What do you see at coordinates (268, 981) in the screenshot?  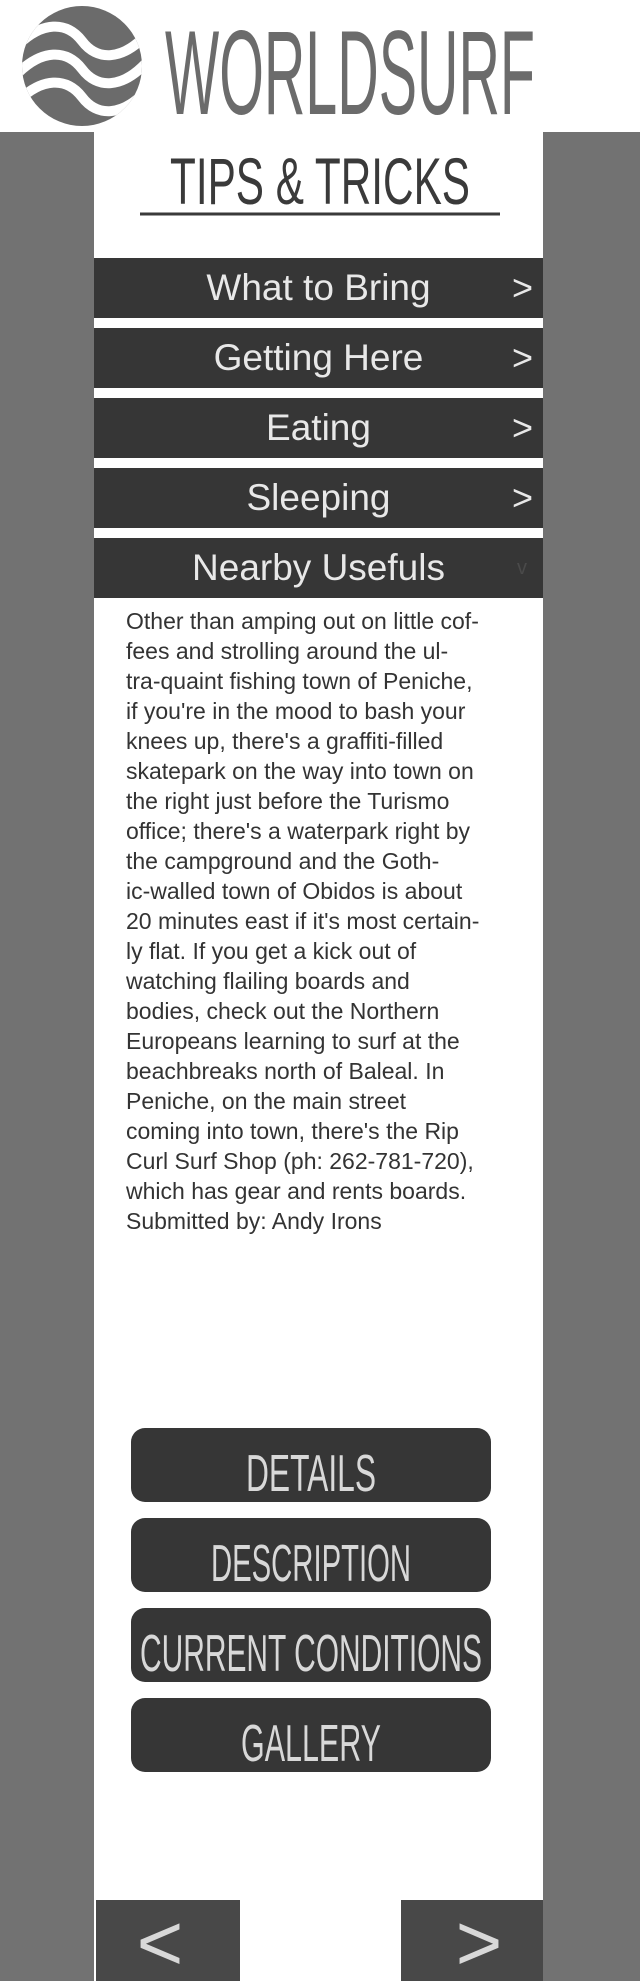 I see `panel-line: watching flailing boards and` at bounding box center [268, 981].